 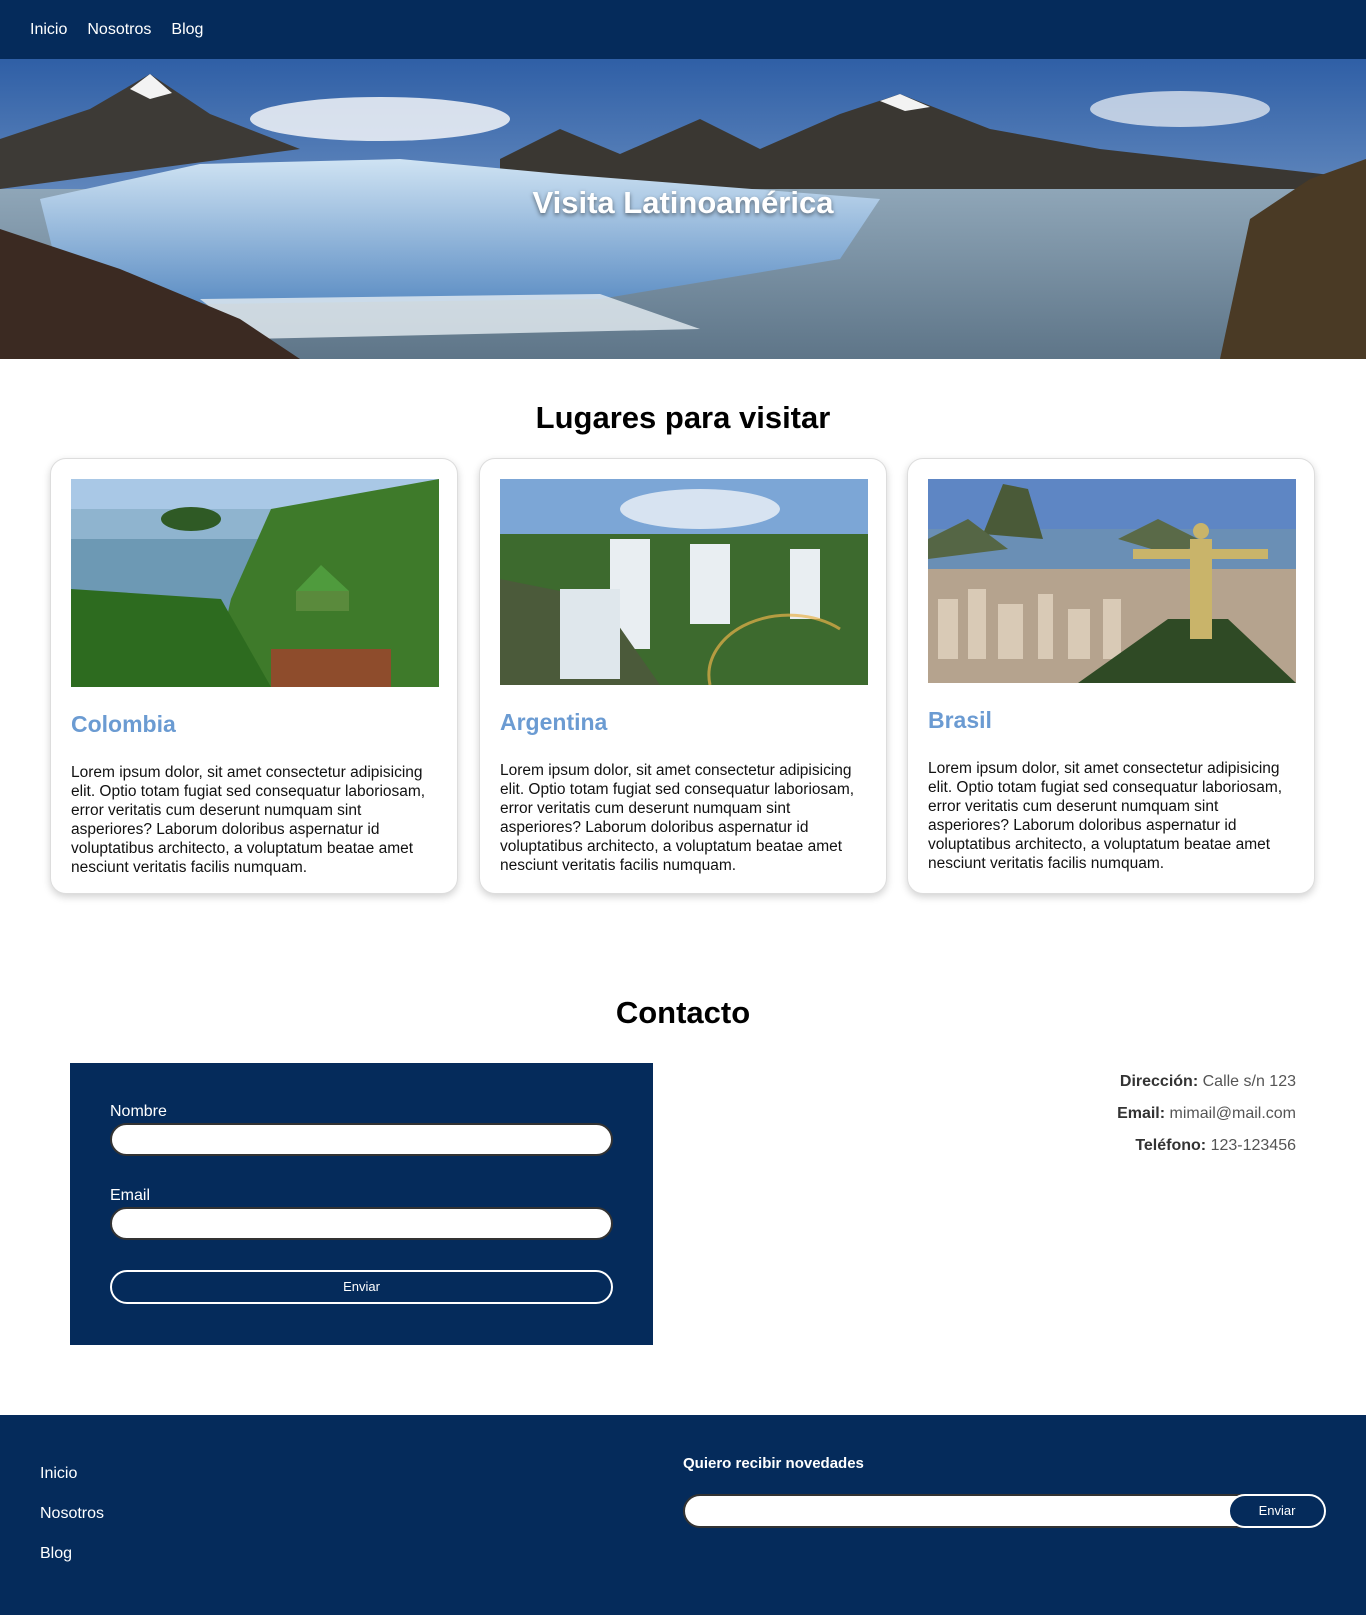 I want to click on phone-label: Teléfono:, so click(x=1171, y=1145).